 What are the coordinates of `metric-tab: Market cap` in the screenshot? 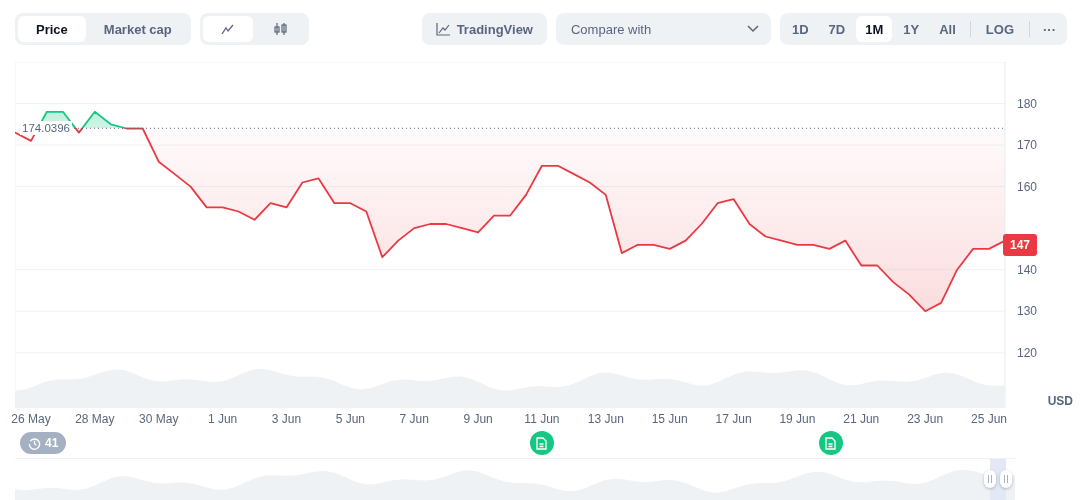 It's located at (137, 29).